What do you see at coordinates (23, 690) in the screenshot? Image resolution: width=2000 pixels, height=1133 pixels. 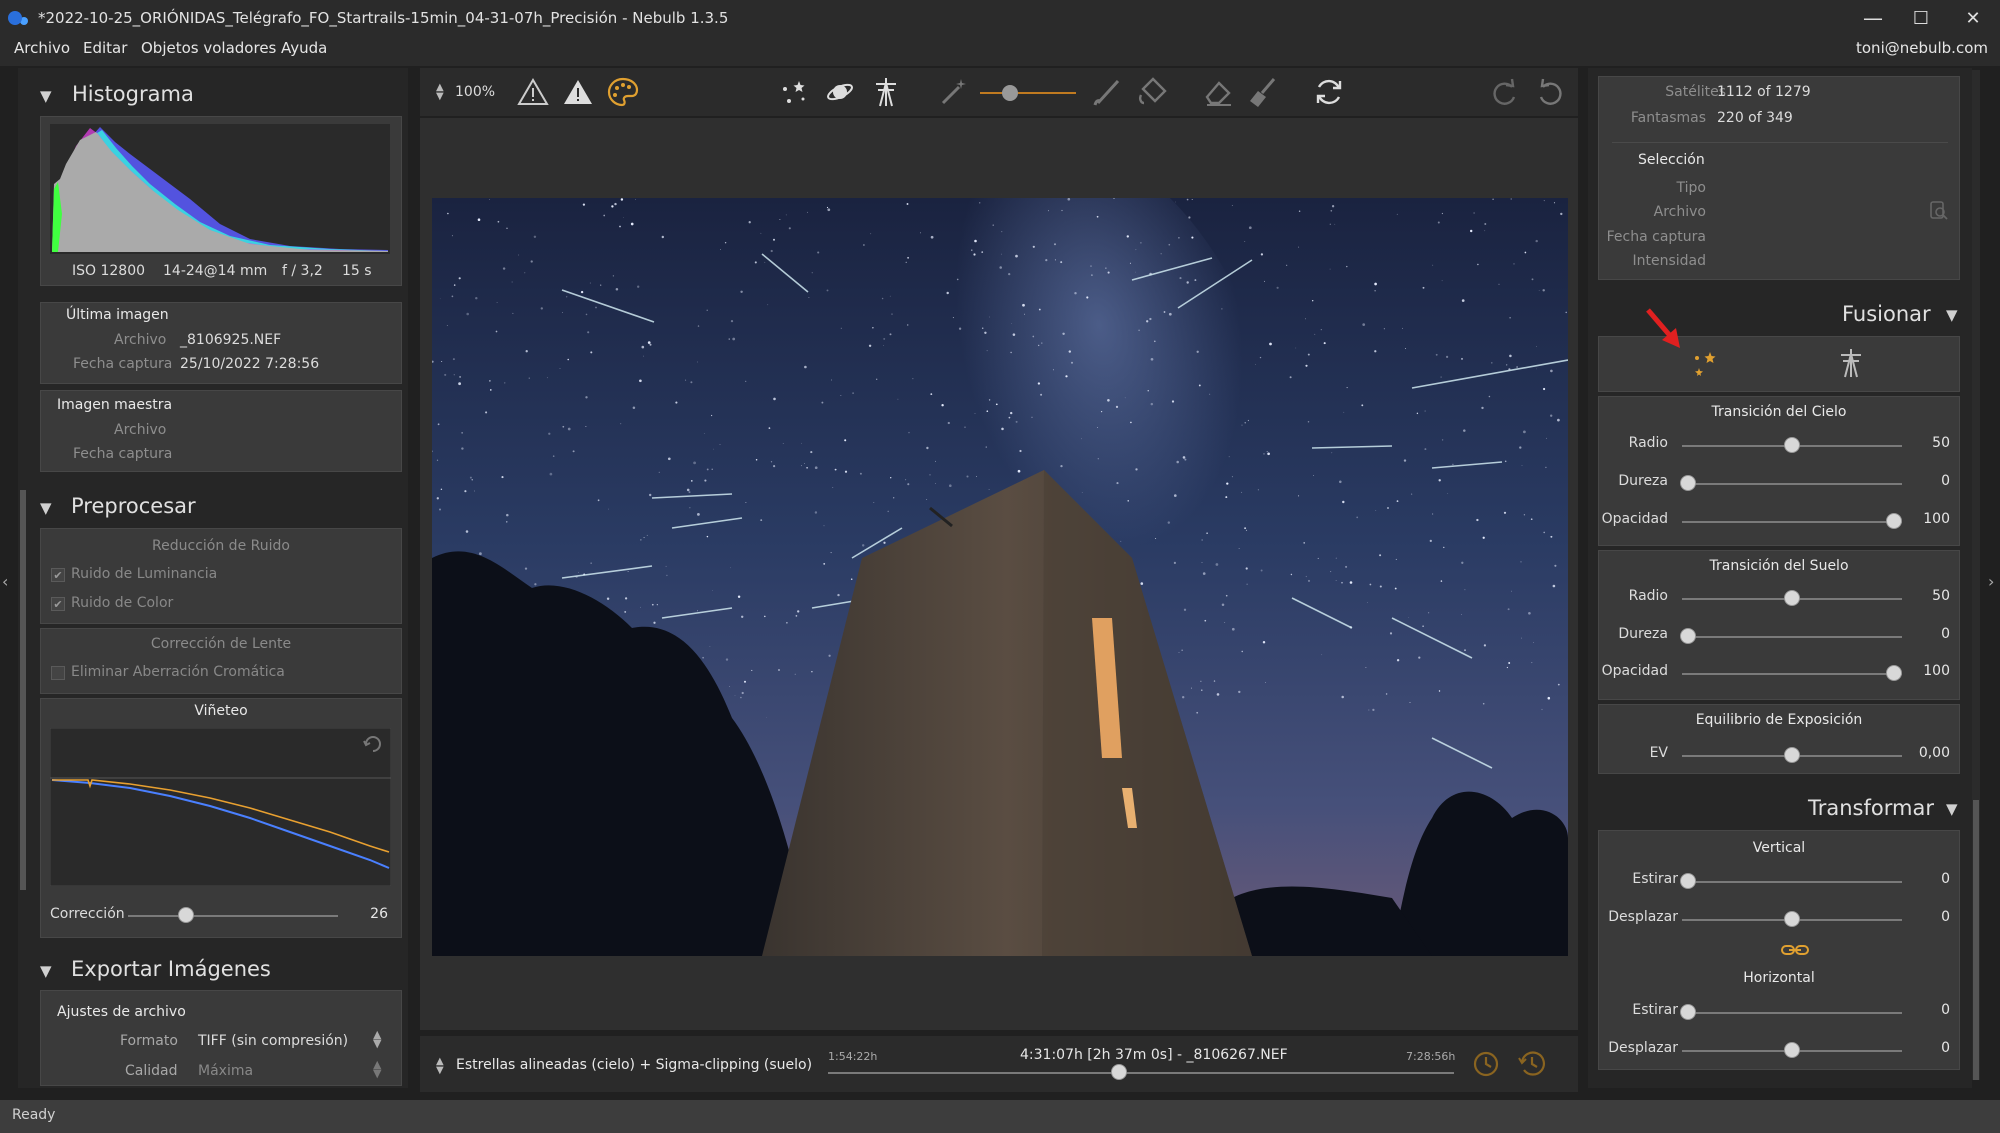 I see `left-scrollbar` at bounding box center [23, 690].